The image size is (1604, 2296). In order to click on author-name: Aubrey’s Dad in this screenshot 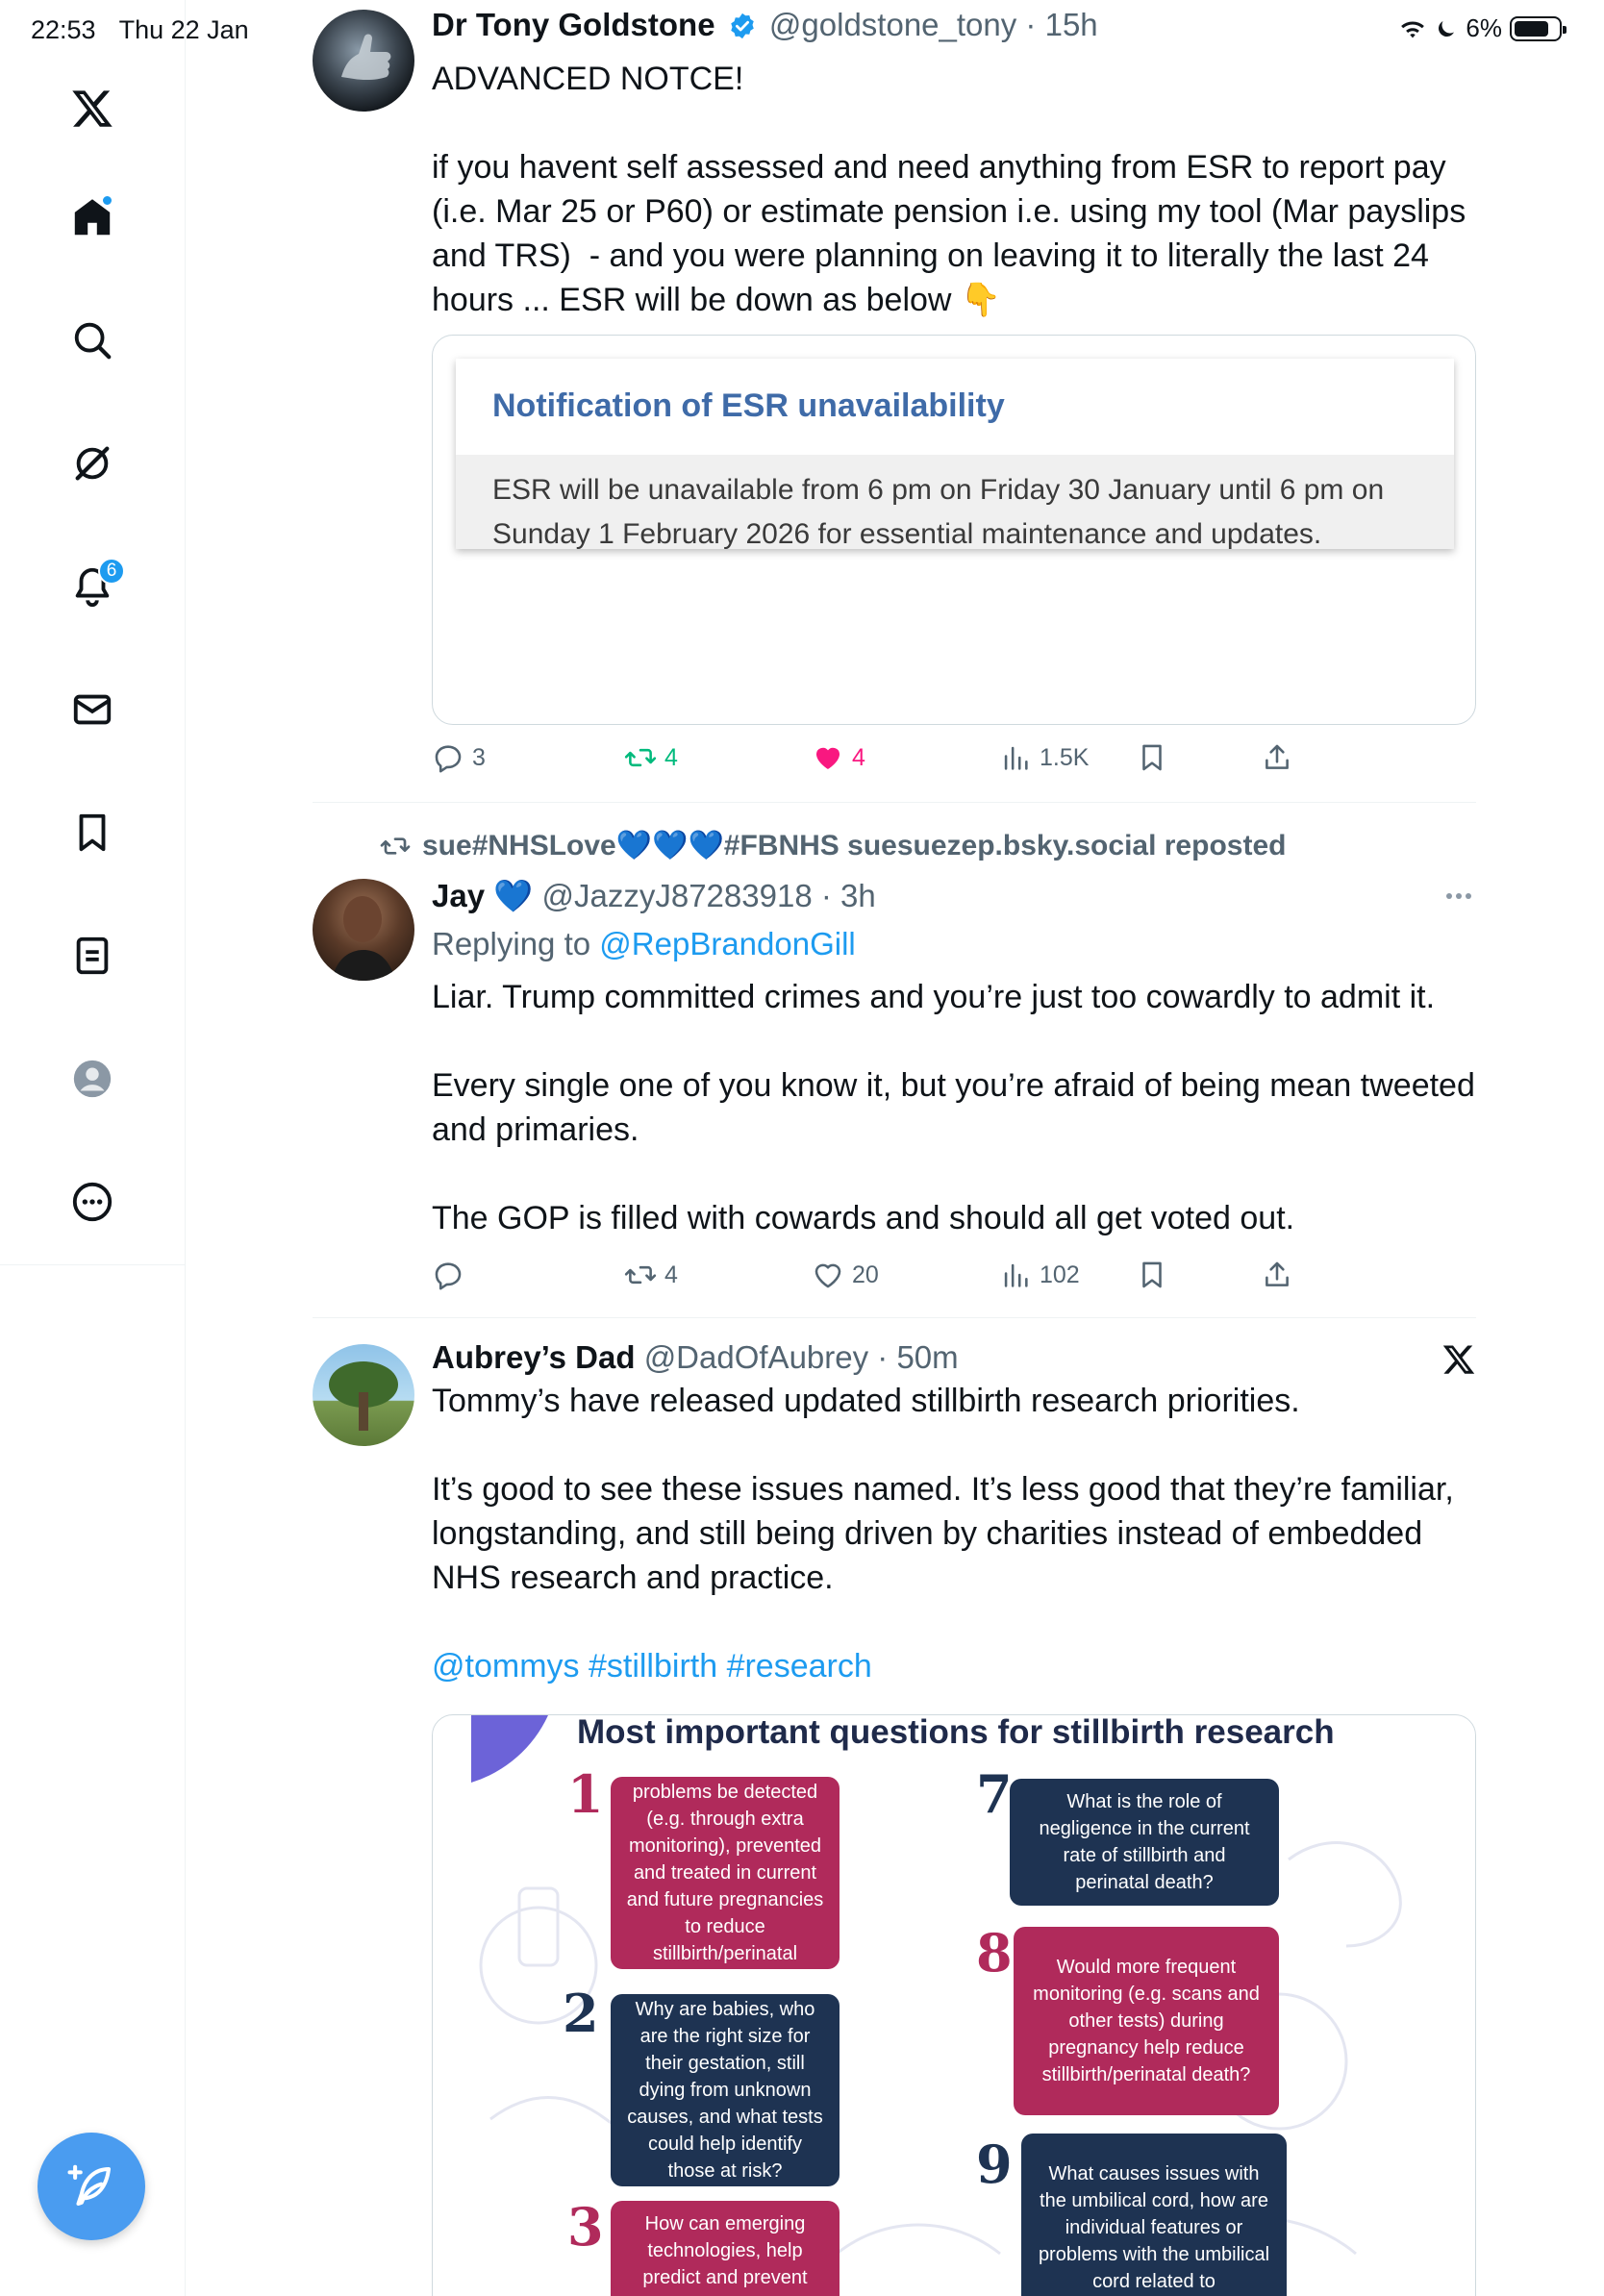, I will do `click(534, 1357)`.